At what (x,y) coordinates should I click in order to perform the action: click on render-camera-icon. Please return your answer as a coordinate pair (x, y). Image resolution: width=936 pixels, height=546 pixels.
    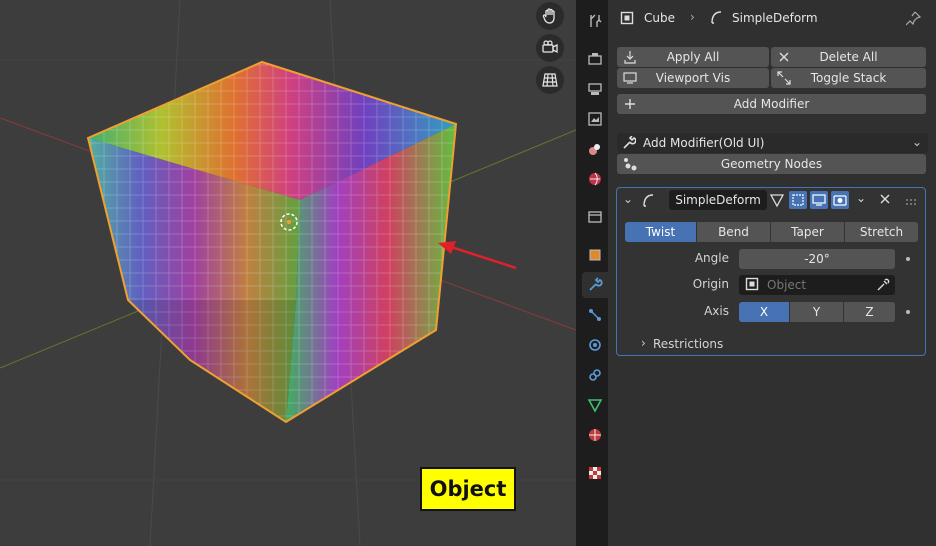
    Looking at the image, I should click on (840, 200).